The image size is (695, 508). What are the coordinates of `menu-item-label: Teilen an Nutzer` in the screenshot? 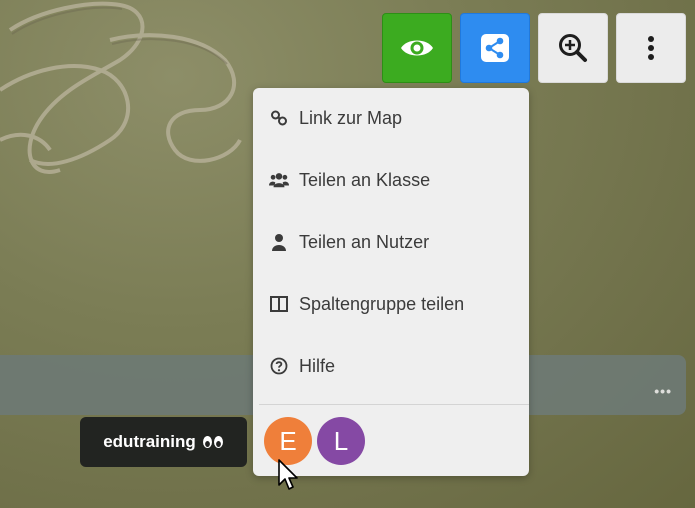 It's located at (364, 241).